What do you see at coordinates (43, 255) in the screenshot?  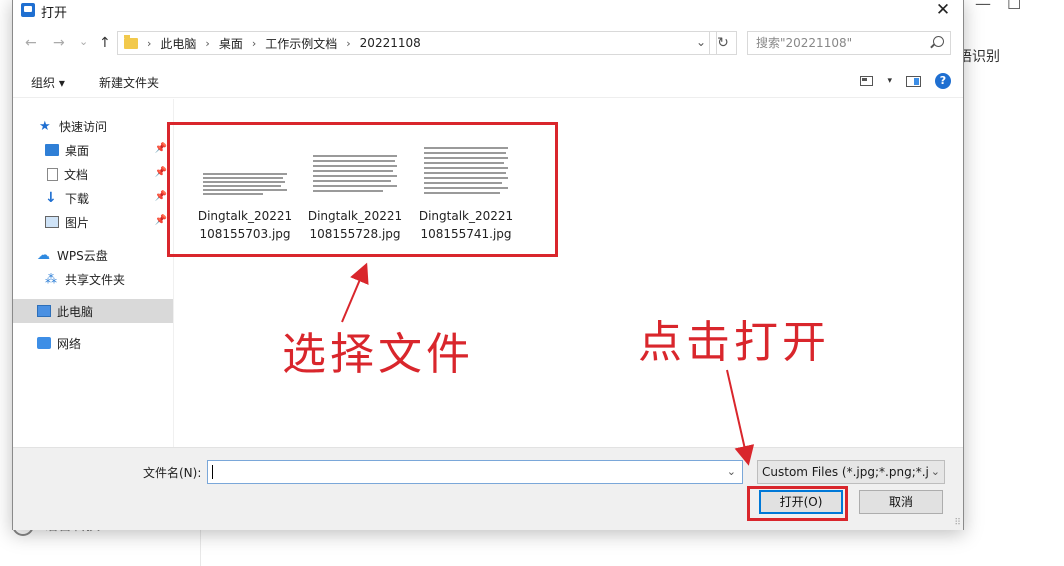 I see `cloud-icon: ☁` at bounding box center [43, 255].